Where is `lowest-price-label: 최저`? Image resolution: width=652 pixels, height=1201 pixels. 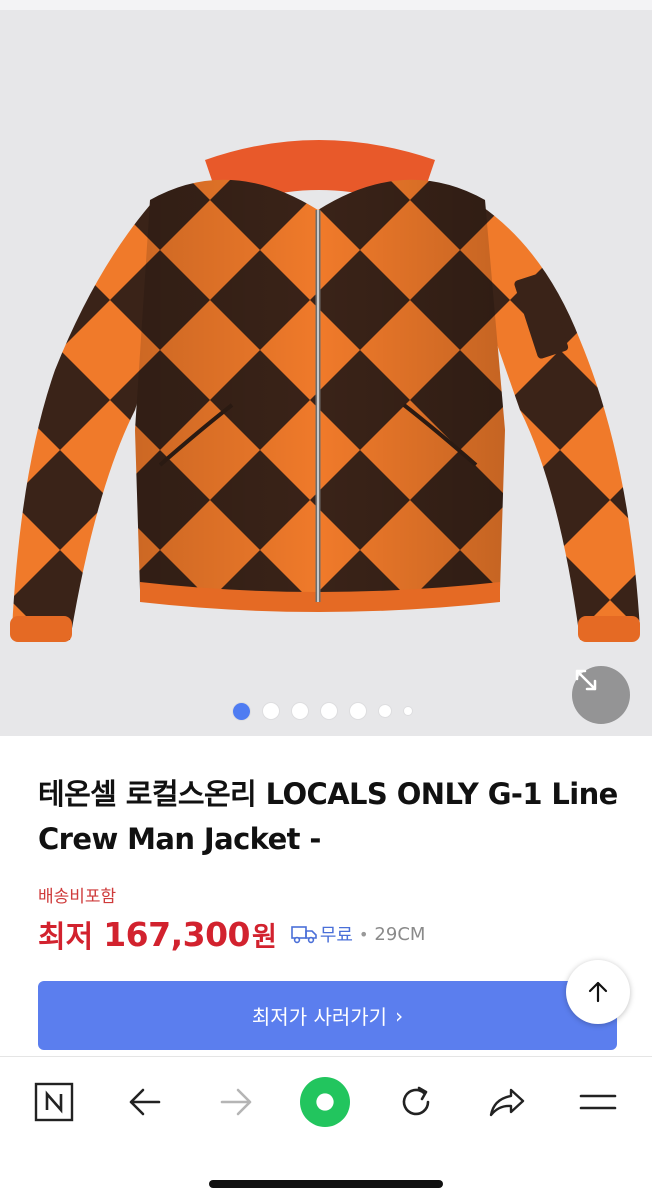
lowest-price-label: 최저 is located at coordinates (66, 937).